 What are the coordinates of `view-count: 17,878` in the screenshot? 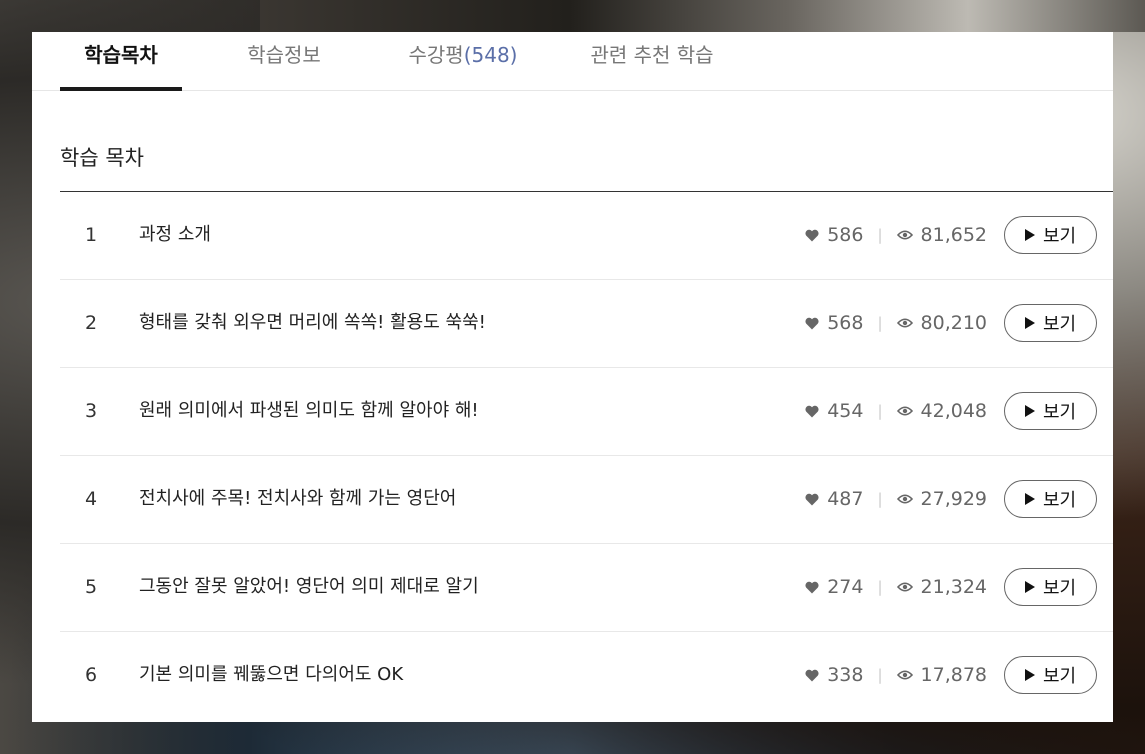 It's located at (953, 675).